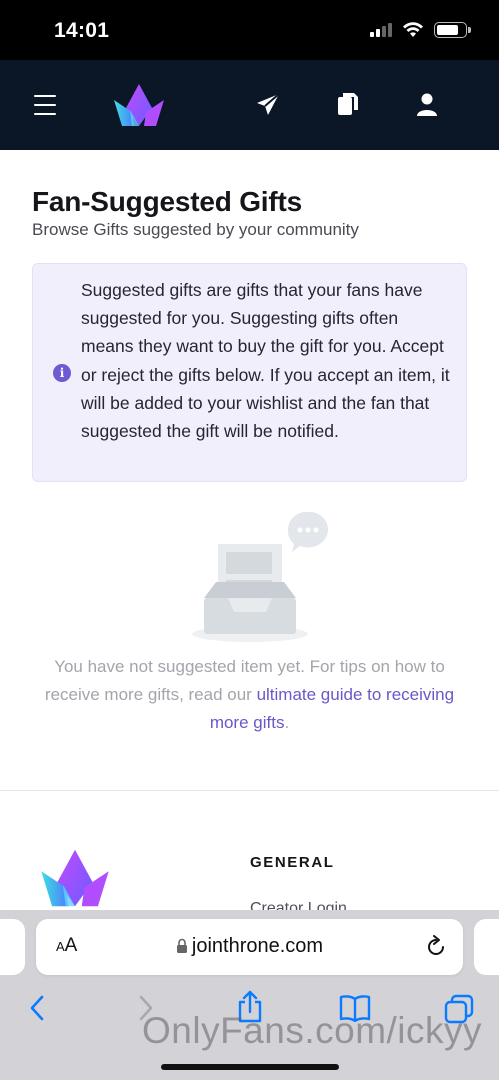 The width and height of the screenshot is (499, 1080). Describe the element at coordinates (181, 945) in the screenshot. I see `lock-icon` at that location.